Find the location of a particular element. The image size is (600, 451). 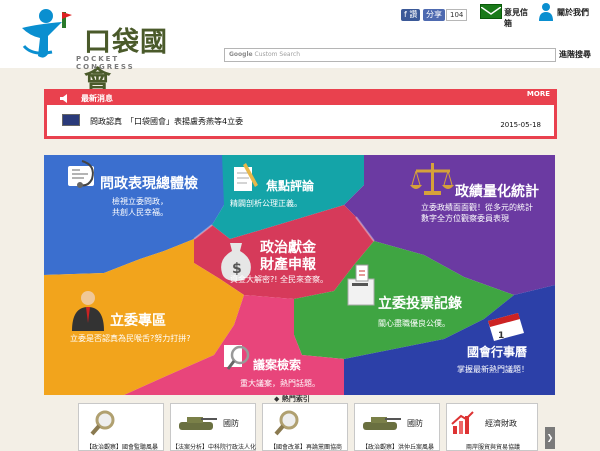

hot-card: 經濟財政 兩岸服貿與貿易協議 is located at coordinates (492, 427).